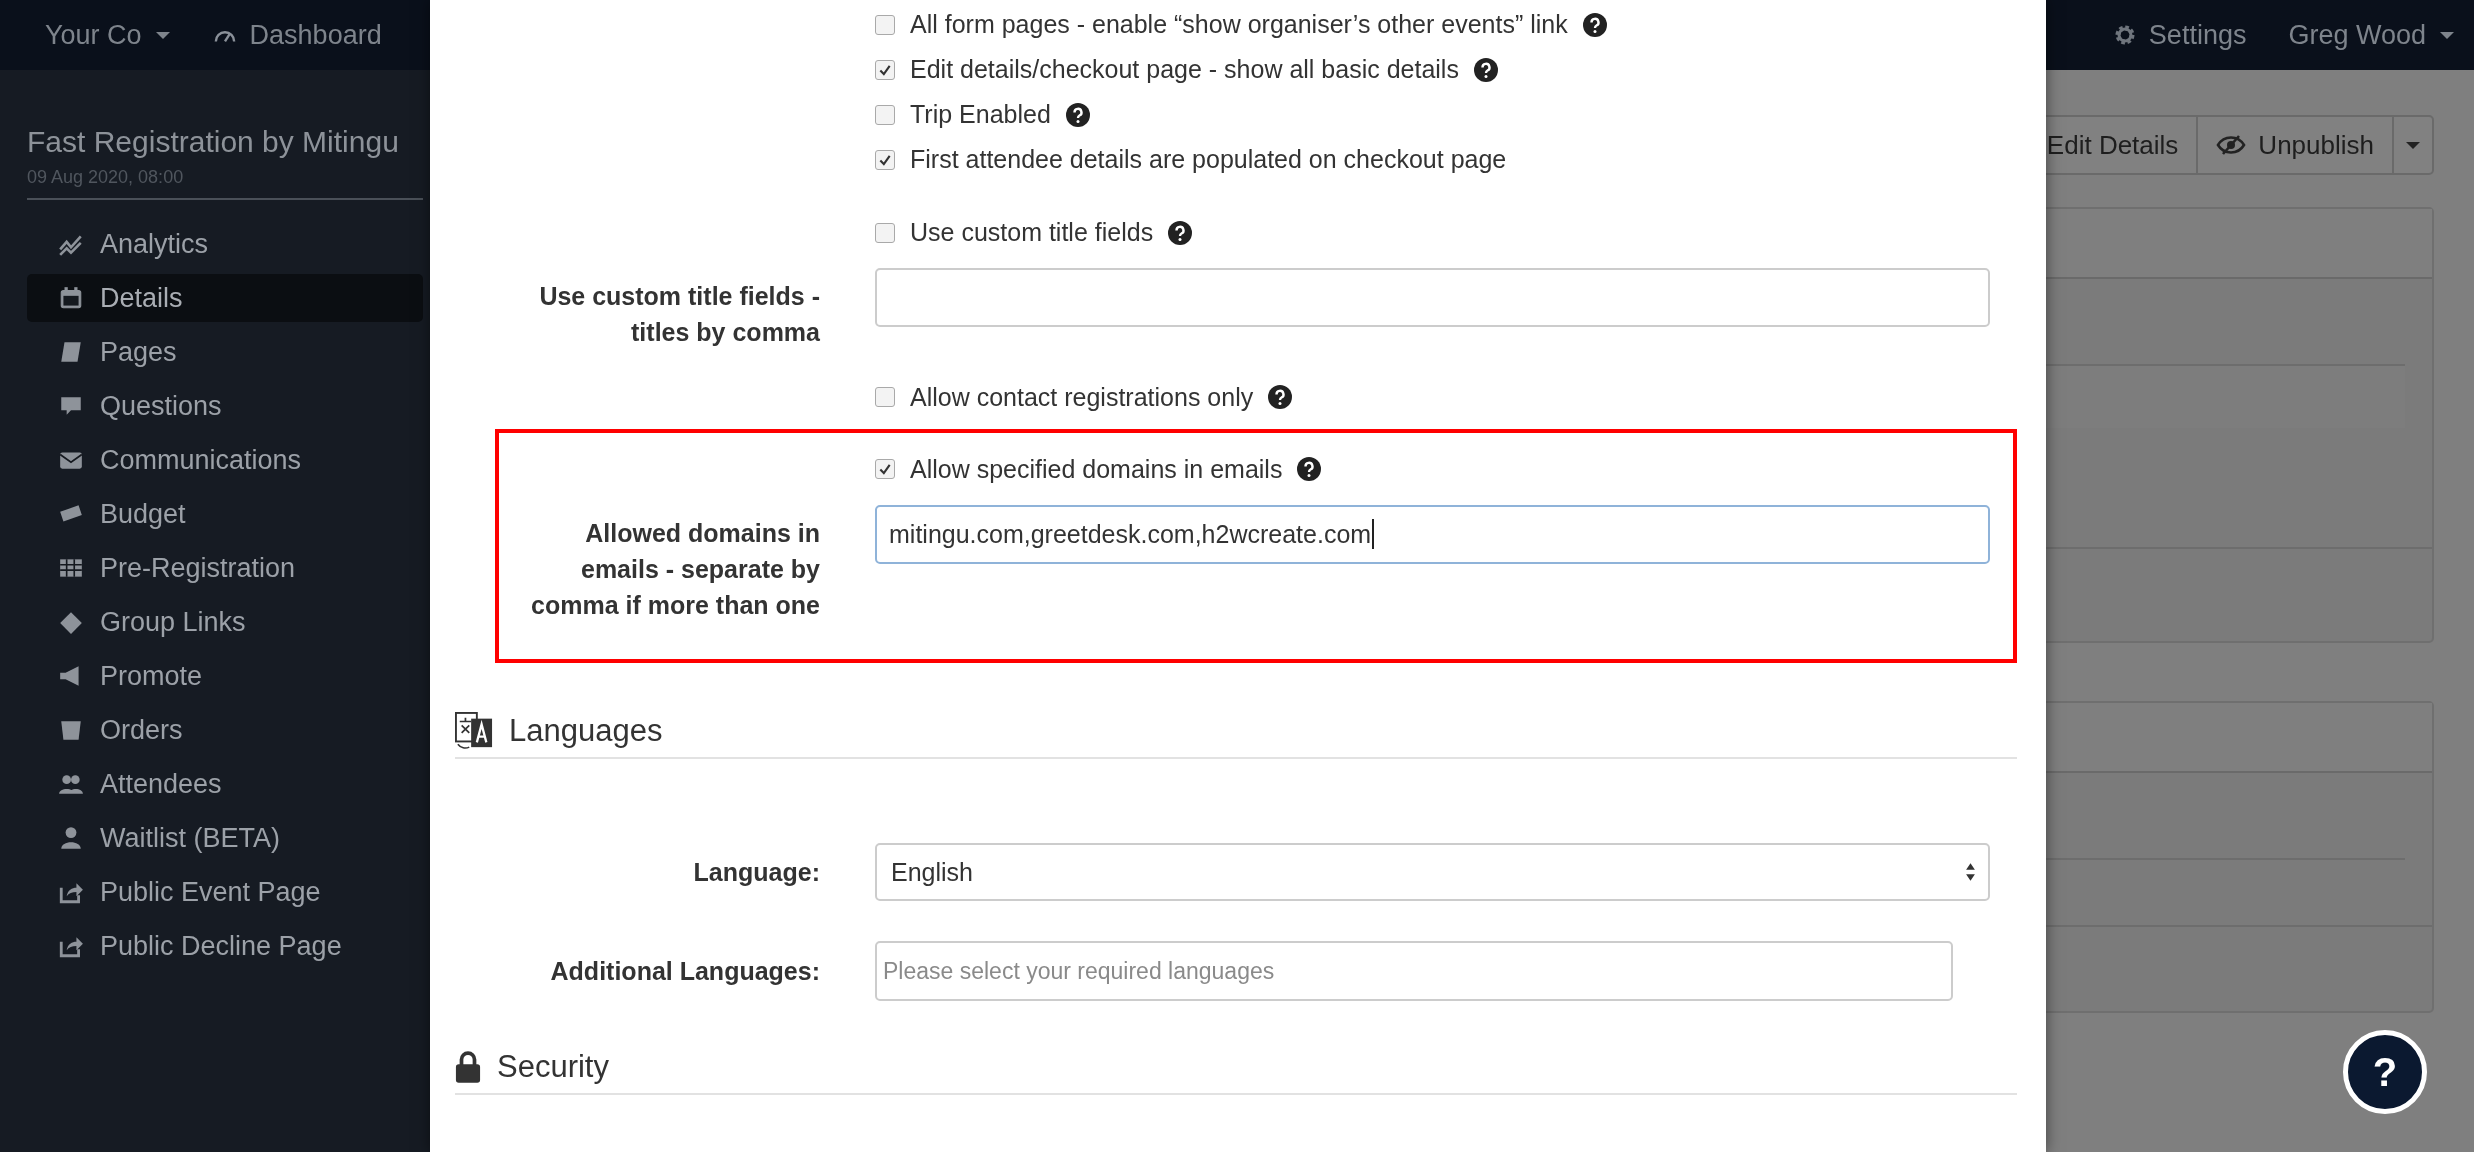  I want to click on lock-icon, so click(468, 1067).